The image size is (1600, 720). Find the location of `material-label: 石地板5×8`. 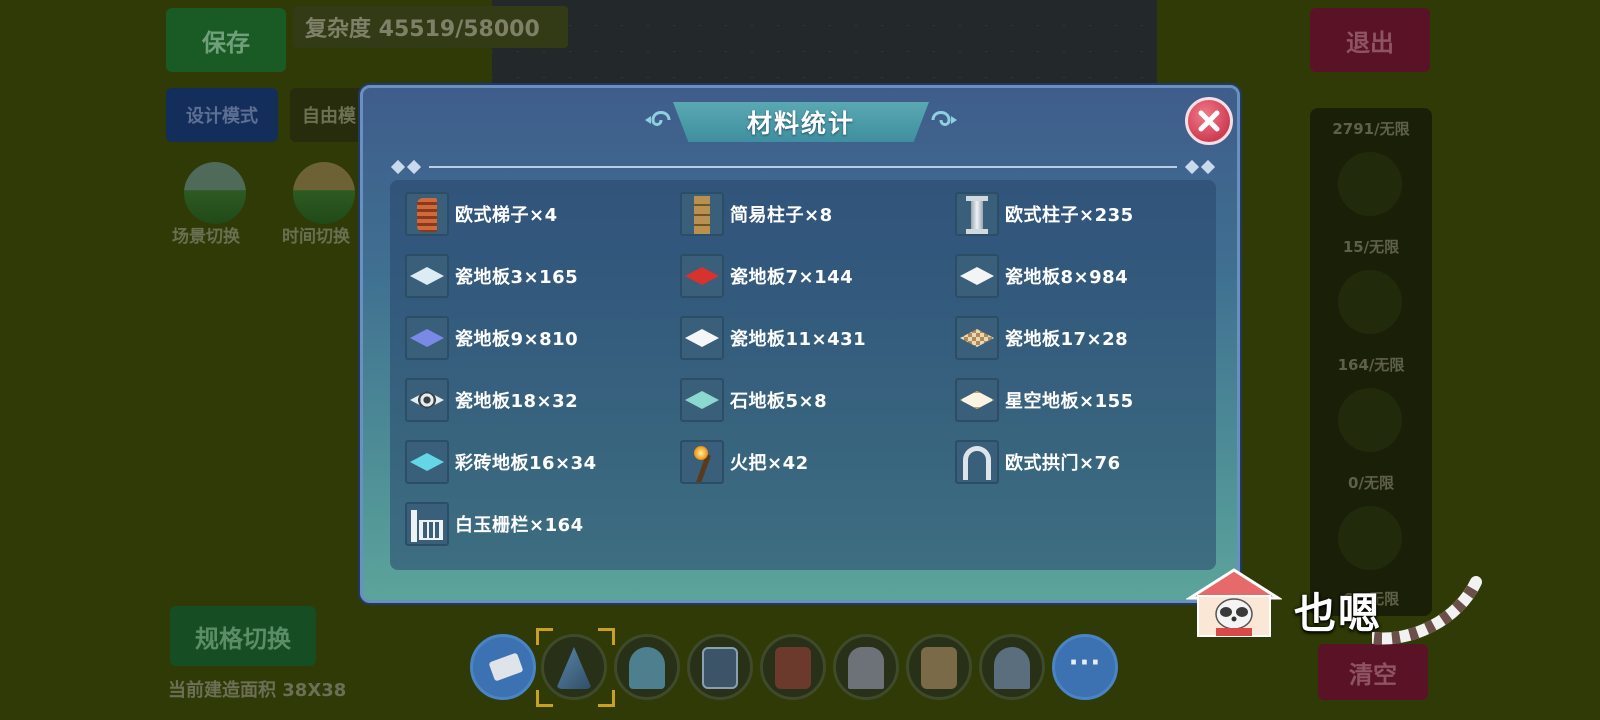

material-label: 石地板5×8 is located at coordinates (779, 401).